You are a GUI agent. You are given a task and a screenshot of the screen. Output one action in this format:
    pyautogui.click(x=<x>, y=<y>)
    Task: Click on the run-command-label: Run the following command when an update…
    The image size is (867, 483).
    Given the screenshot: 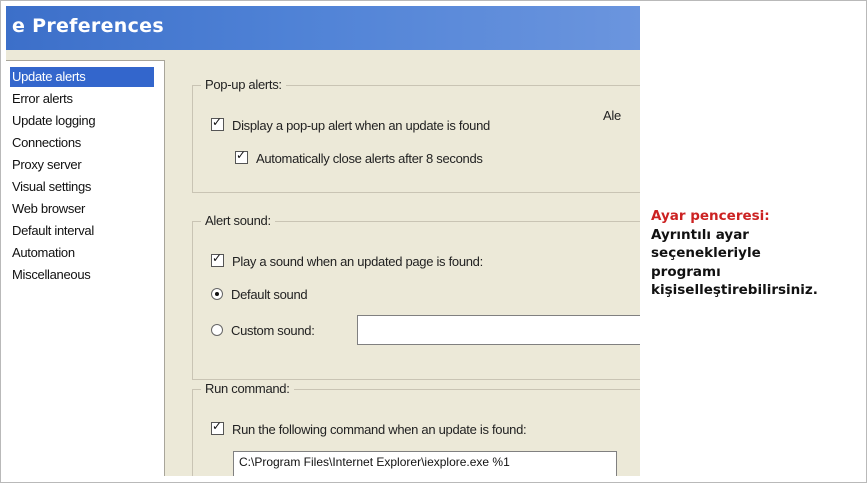 What is the action you would take?
    pyautogui.click(x=379, y=429)
    